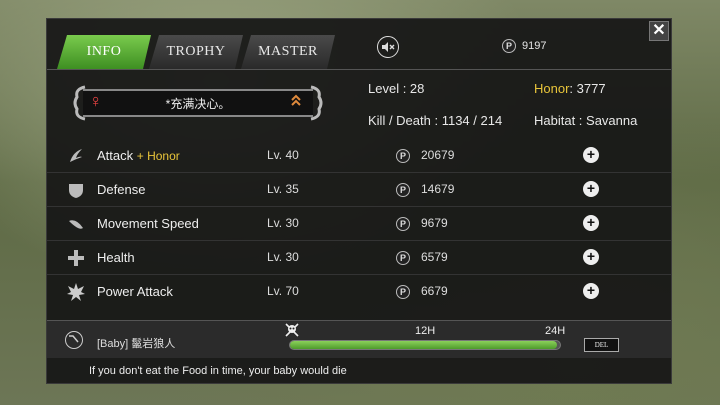 This screenshot has width=720, height=405. I want to click on skill-row-attack: Attack + Honor Lv. 40 P 20679 +, so click(359, 156).